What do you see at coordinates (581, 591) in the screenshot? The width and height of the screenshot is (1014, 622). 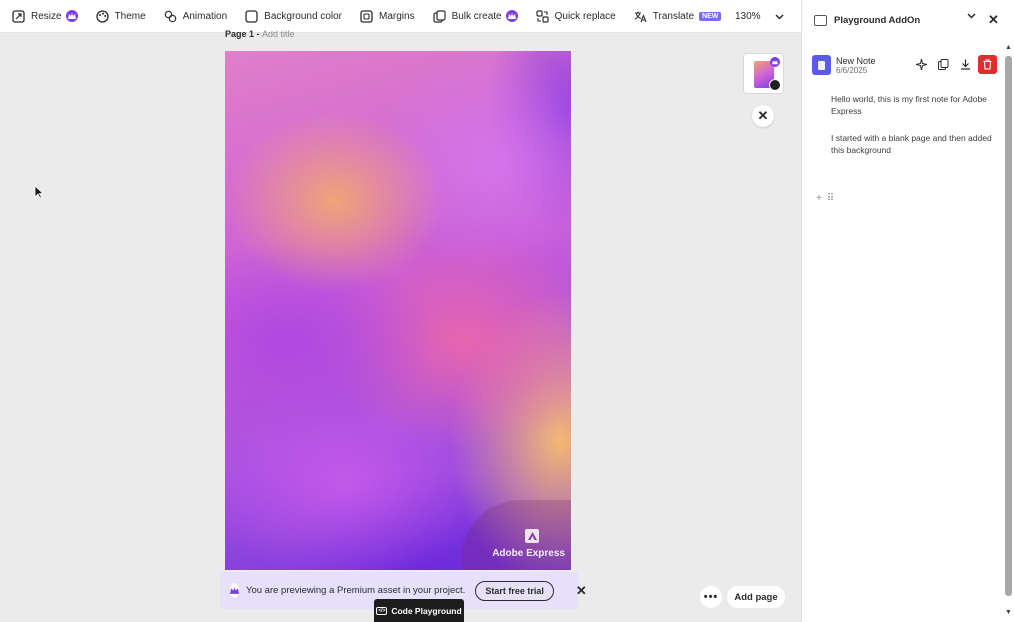 I see `close-banner-icon: ✕` at bounding box center [581, 591].